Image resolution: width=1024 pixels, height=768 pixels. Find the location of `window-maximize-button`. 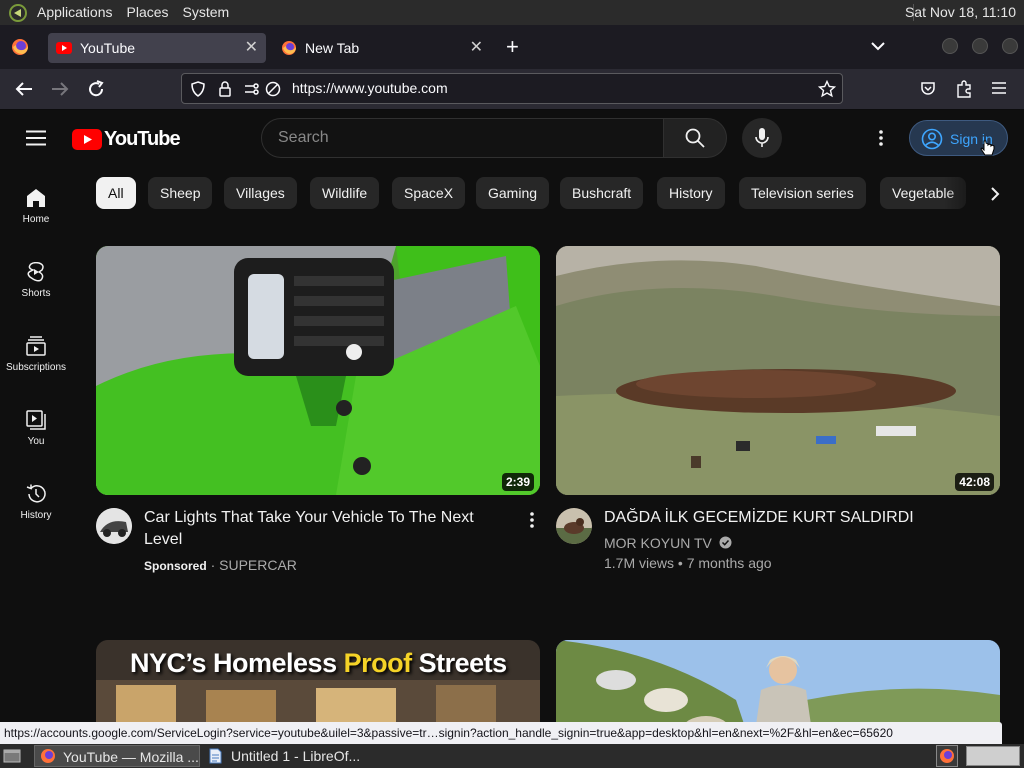

window-maximize-button is located at coordinates (980, 46).